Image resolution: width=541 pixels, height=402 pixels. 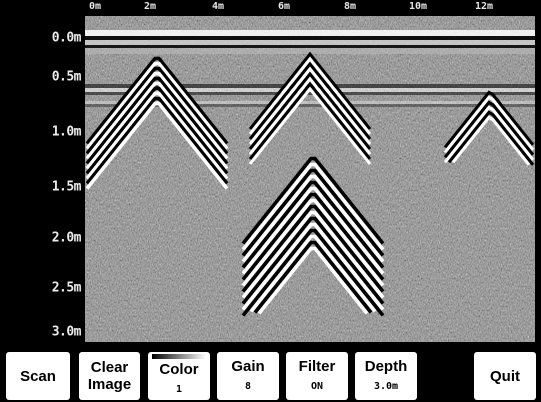 I want to click on depth-tick-label: 3.0m, so click(x=66, y=332).